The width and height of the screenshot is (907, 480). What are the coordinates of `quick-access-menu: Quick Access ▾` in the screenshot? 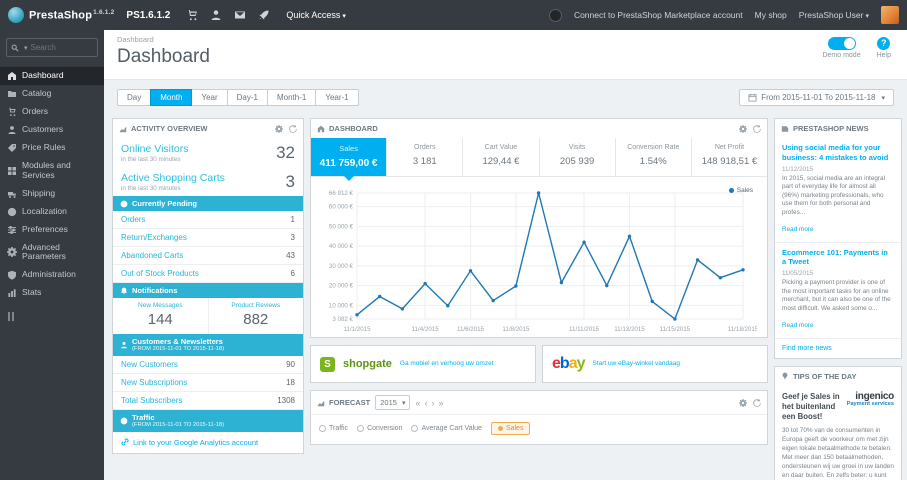 It's located at (316, 15).